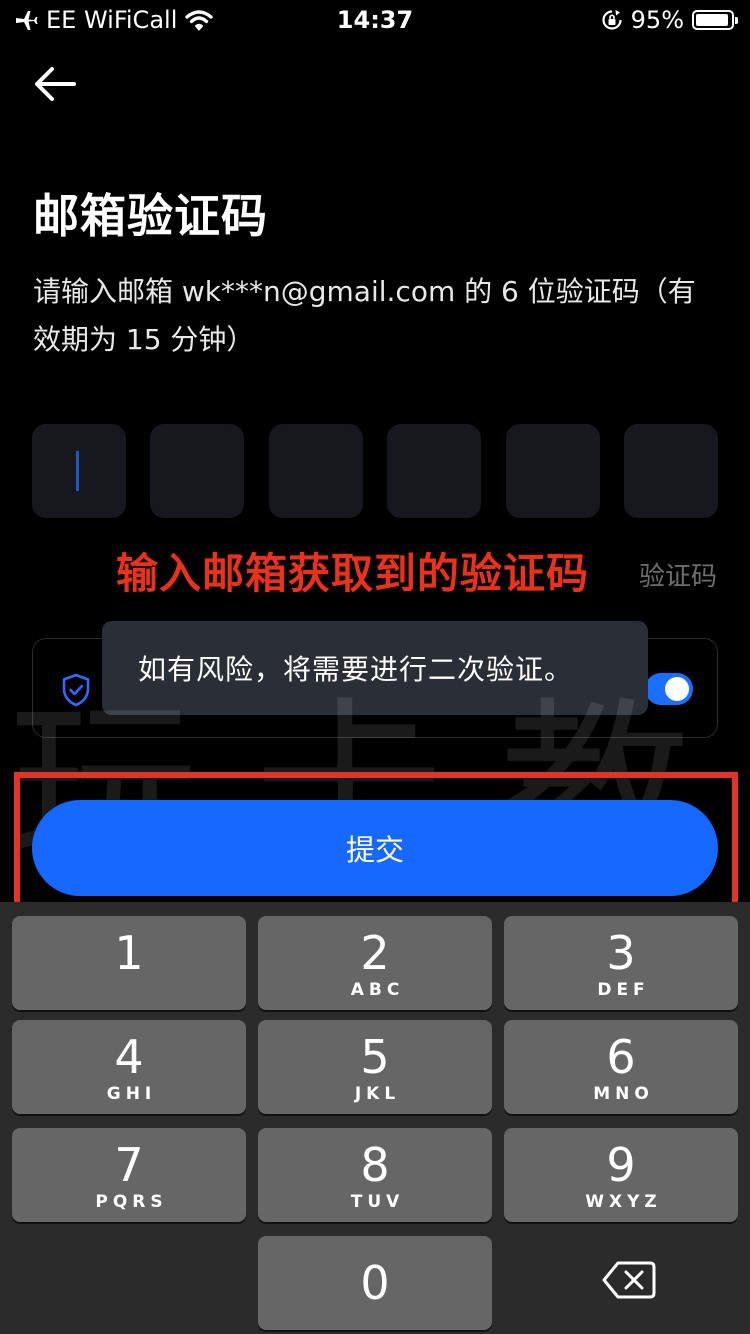 The height and width of the screenshot is (1334, 750). I want to click on key-7: 7 PQRS, so click(129, 1175).